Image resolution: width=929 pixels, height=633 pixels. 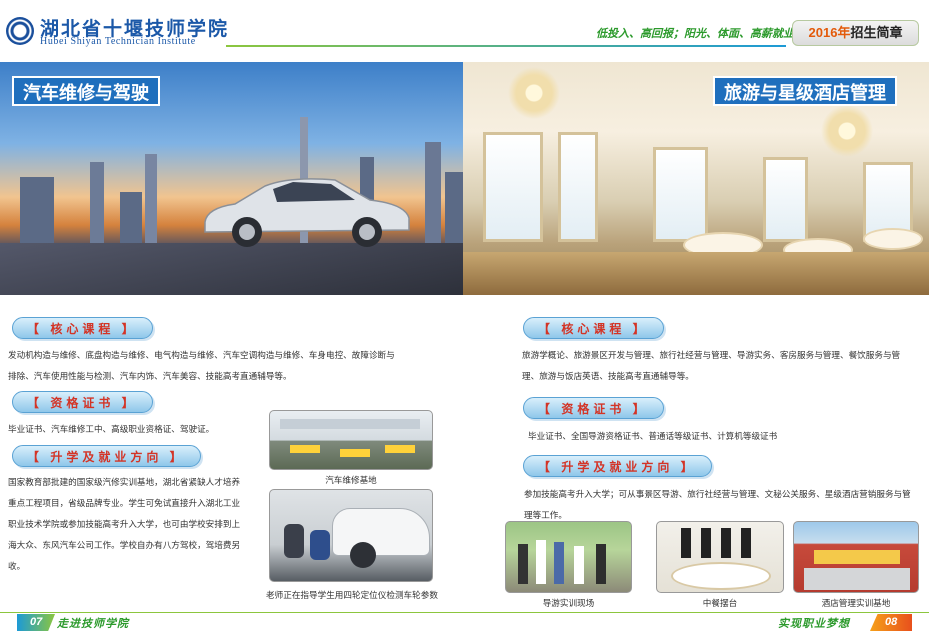 What do you see at coordinates (351, 440) in the screenshot?
I see `photo-auto-workshop` at bounding box center [351, 440].